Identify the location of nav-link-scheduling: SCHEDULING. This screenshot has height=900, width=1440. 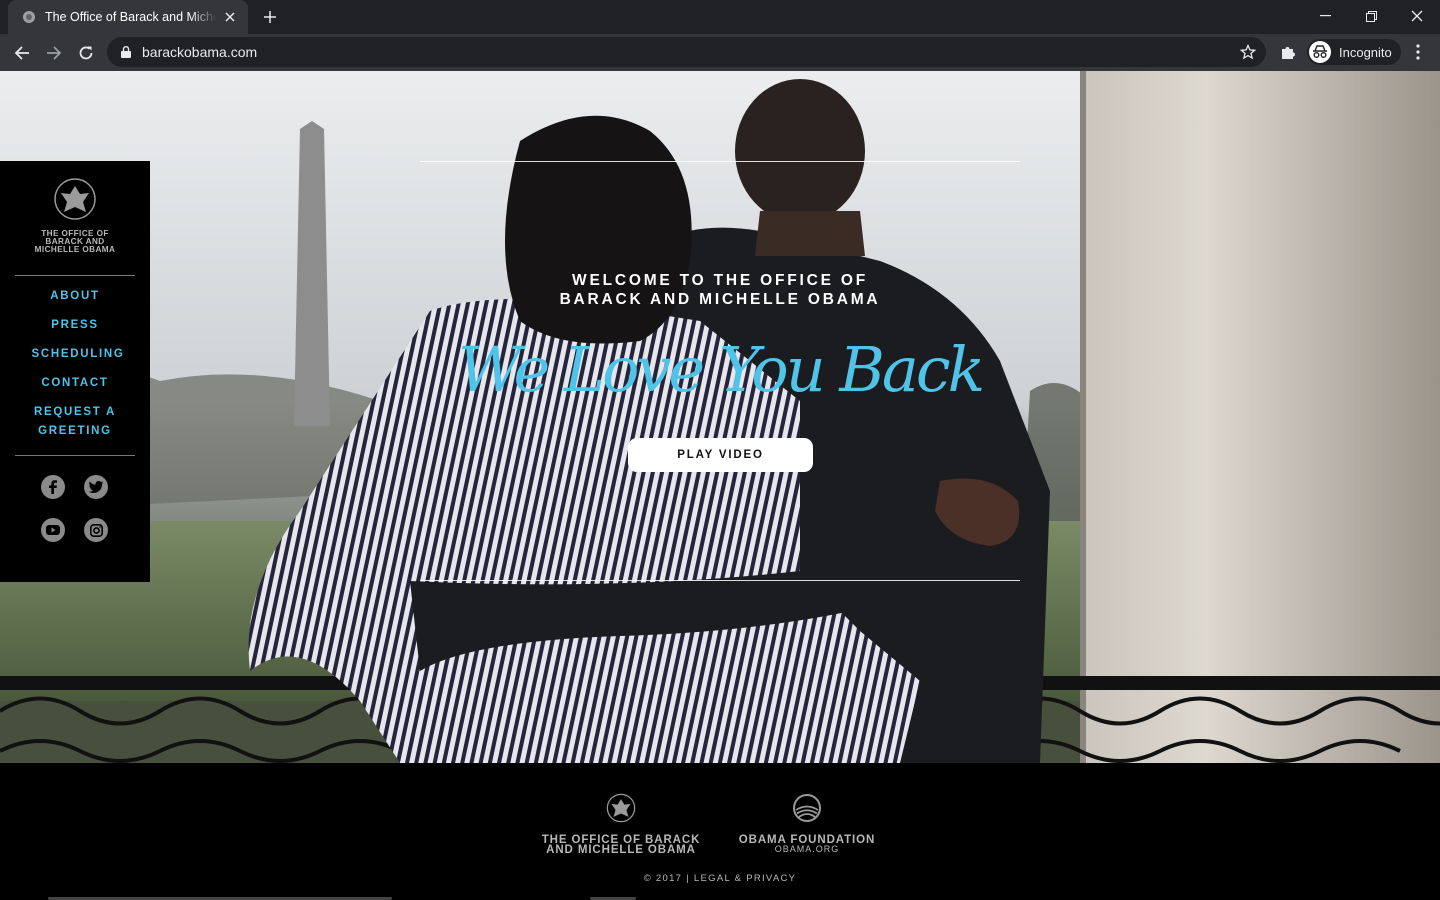
(75, 354).